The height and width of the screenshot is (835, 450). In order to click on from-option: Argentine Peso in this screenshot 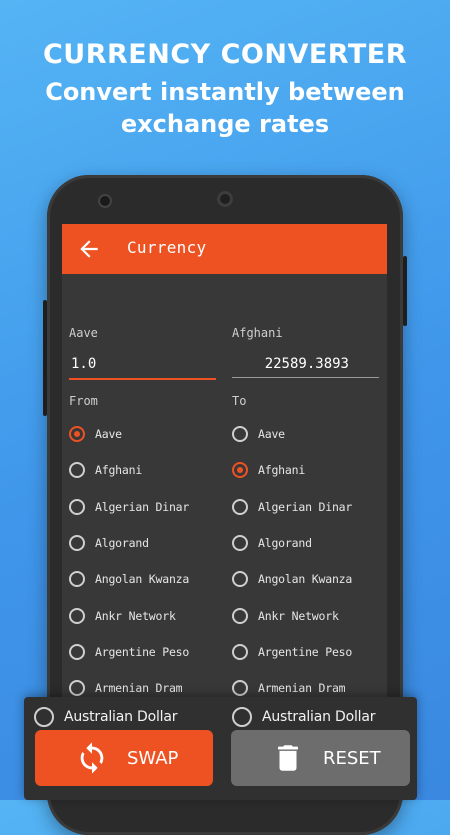, I will do `click(144, 652)`.